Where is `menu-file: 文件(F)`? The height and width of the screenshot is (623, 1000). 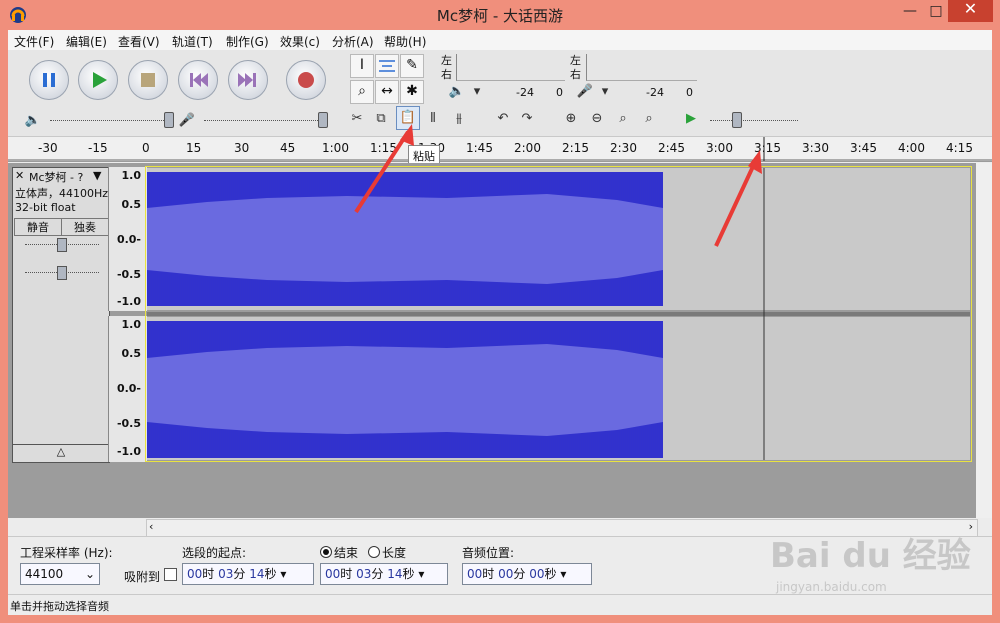
menu-file: 文件(F) is located at coordinates (34, 41).